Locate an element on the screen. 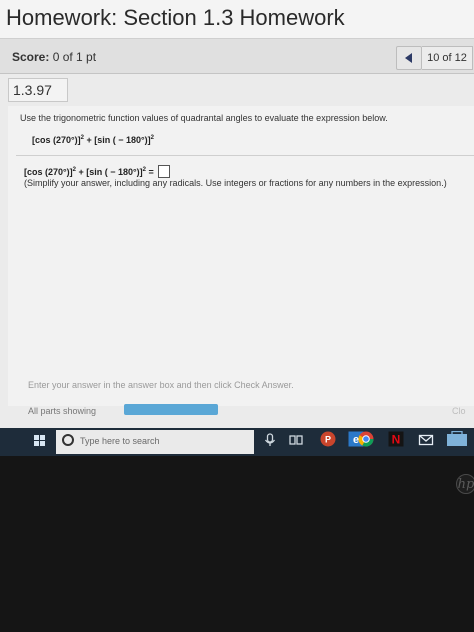 Image resolution: width=474 pixels, height=632 pixels. answer-cos-term: [cos (270°)] is located at coordinates (48, 172).